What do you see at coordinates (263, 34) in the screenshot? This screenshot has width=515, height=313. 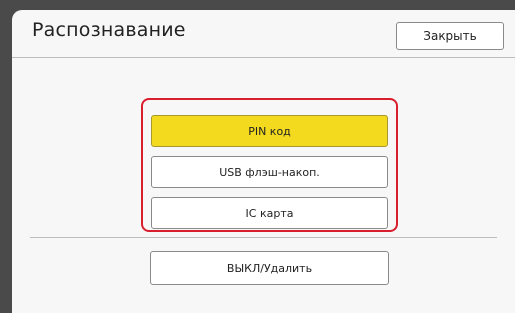 I see `panel-header: Распознавание Закрыть` at bounding box center [263, 34].